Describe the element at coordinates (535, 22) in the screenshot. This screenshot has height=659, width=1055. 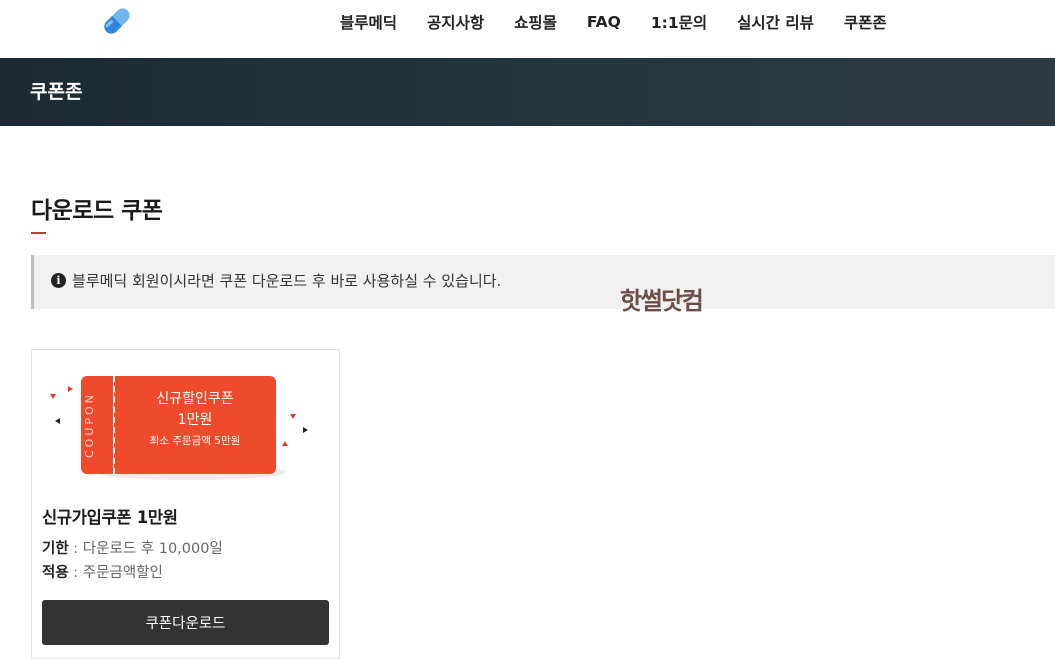
I see `nav-item-shop: 쇼핑몰` at that location.